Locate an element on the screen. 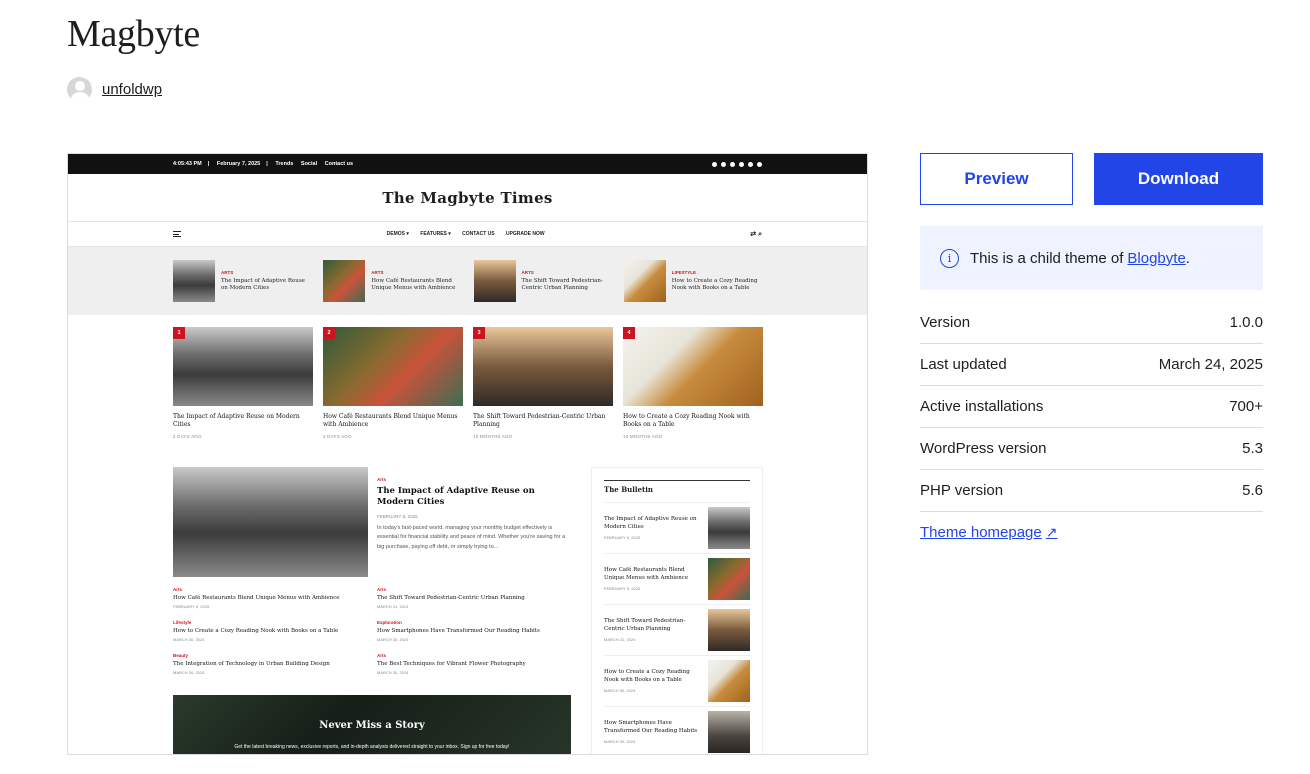 The image size is (1310, 774). meta-row-last-updated: Last updated March 24, 2025 is located at coordinates (1091, 365).